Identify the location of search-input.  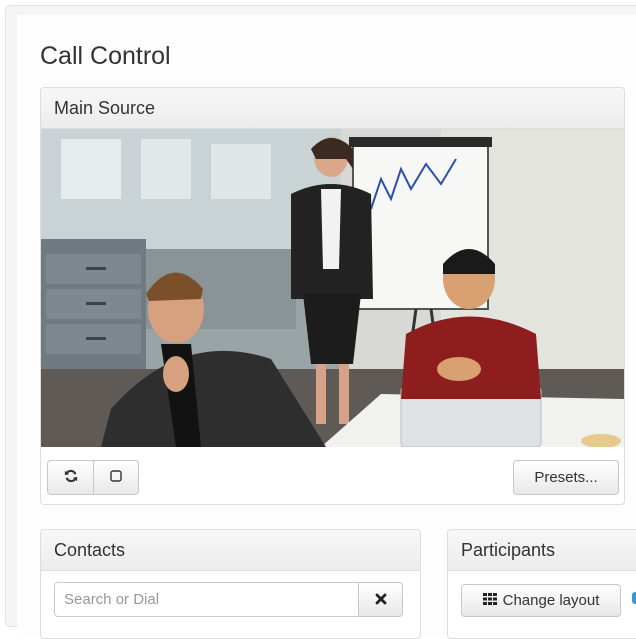
(206, 599).